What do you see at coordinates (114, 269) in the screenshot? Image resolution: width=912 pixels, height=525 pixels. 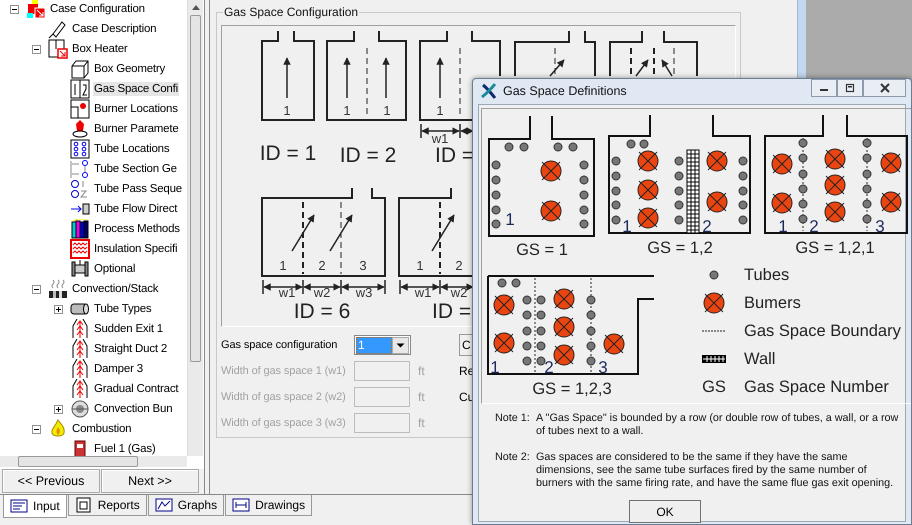 I see `tree-item: Optional` at bounding box center [114, 269].